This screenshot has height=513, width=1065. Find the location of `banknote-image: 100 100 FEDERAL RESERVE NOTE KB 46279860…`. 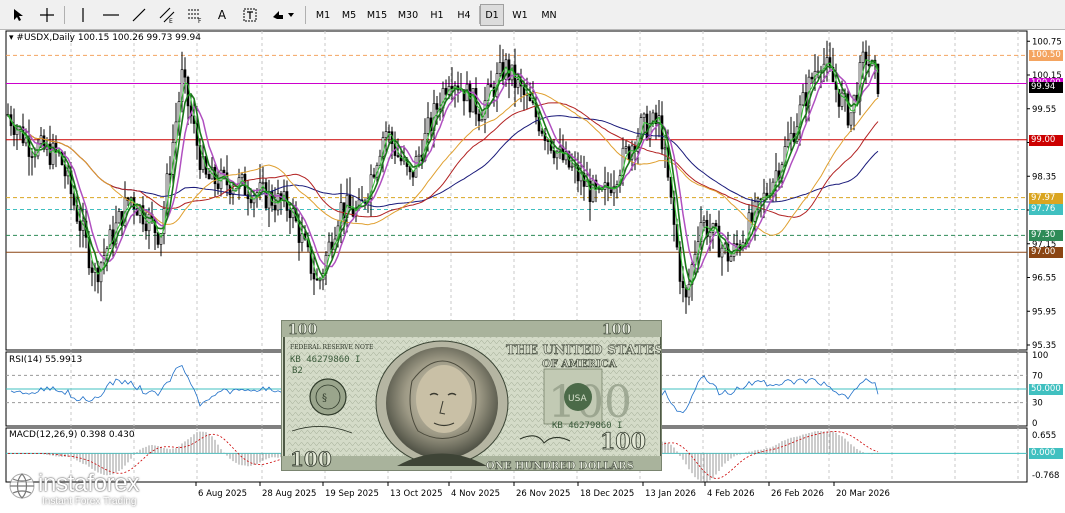

banknote-image: 100 100 FEDERAL RESERVE NOTE KB 46279860… is located at coordinates (471, 395).